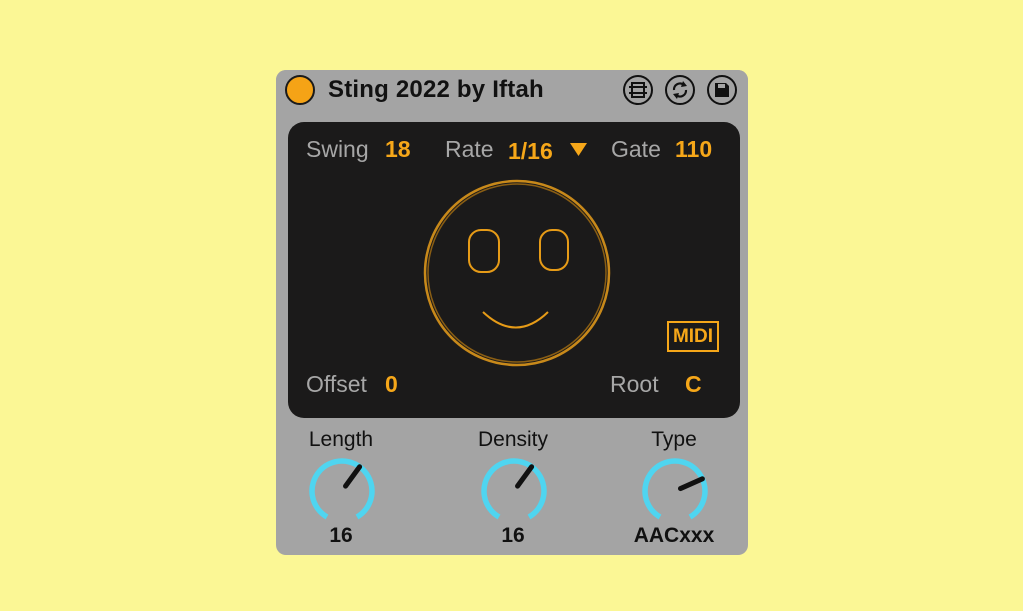 The height and width of the screenshot is (611, 1023). Describe the element at coordinates (341, 439) in the screenshot. I see `length-label: Length` at that location.